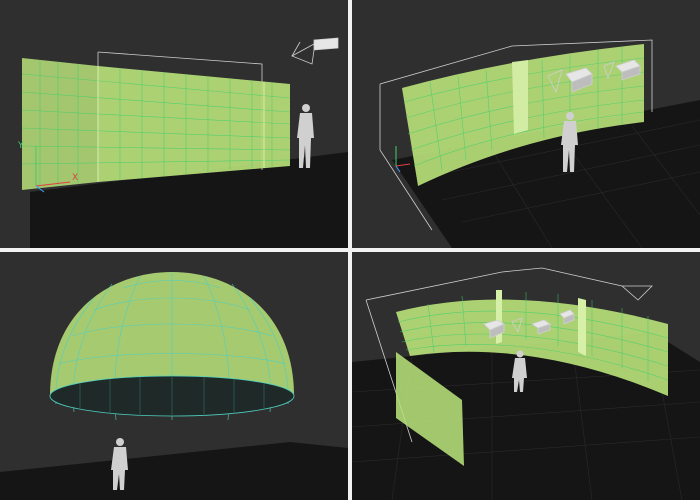  I want to click on flat-screen-left, so click(60, 124).